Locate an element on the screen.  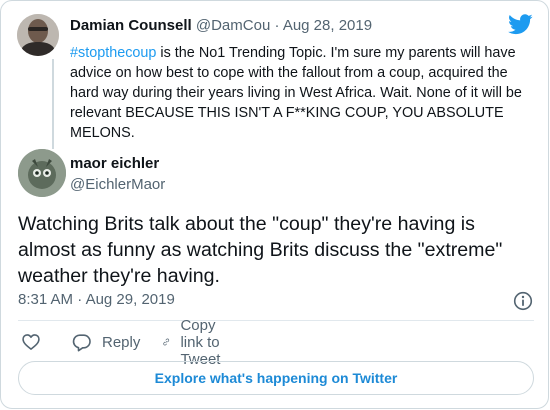
info-icon is located at coordinates (523, 301).